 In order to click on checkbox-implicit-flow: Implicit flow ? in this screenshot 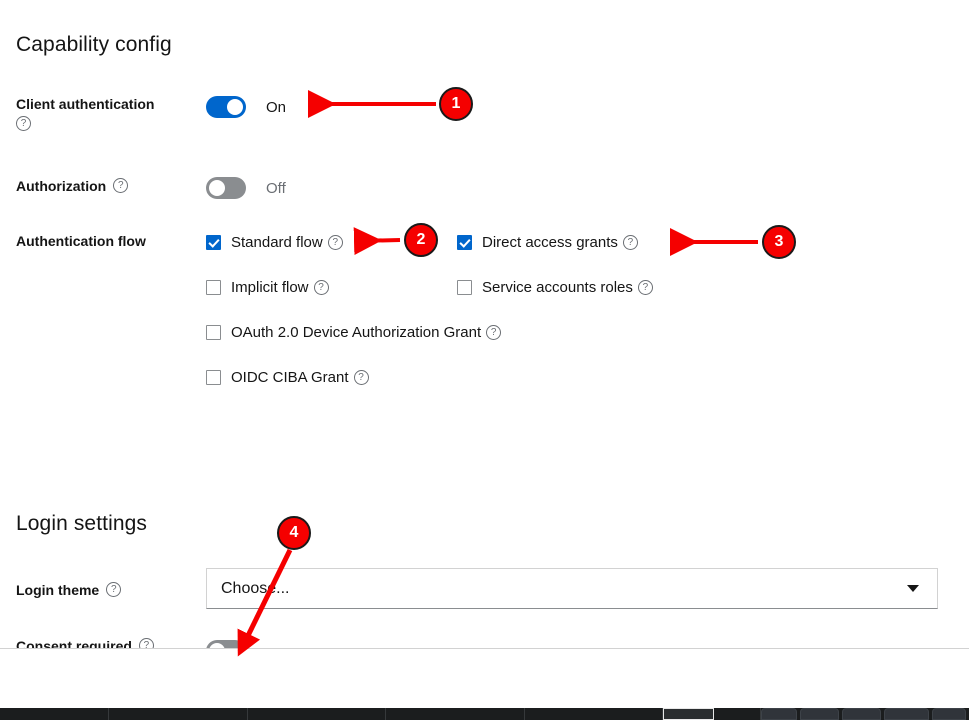, I will do `click(267, 287)`.